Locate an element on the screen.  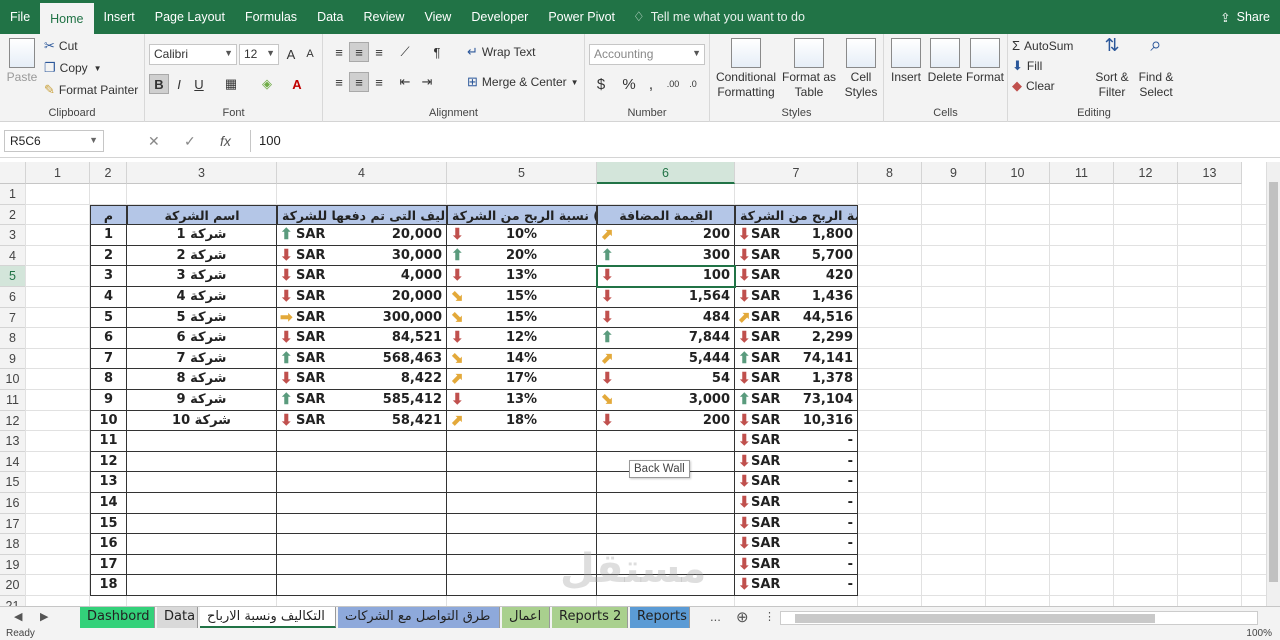
bold-button: B is located at coordinates (159, 84).